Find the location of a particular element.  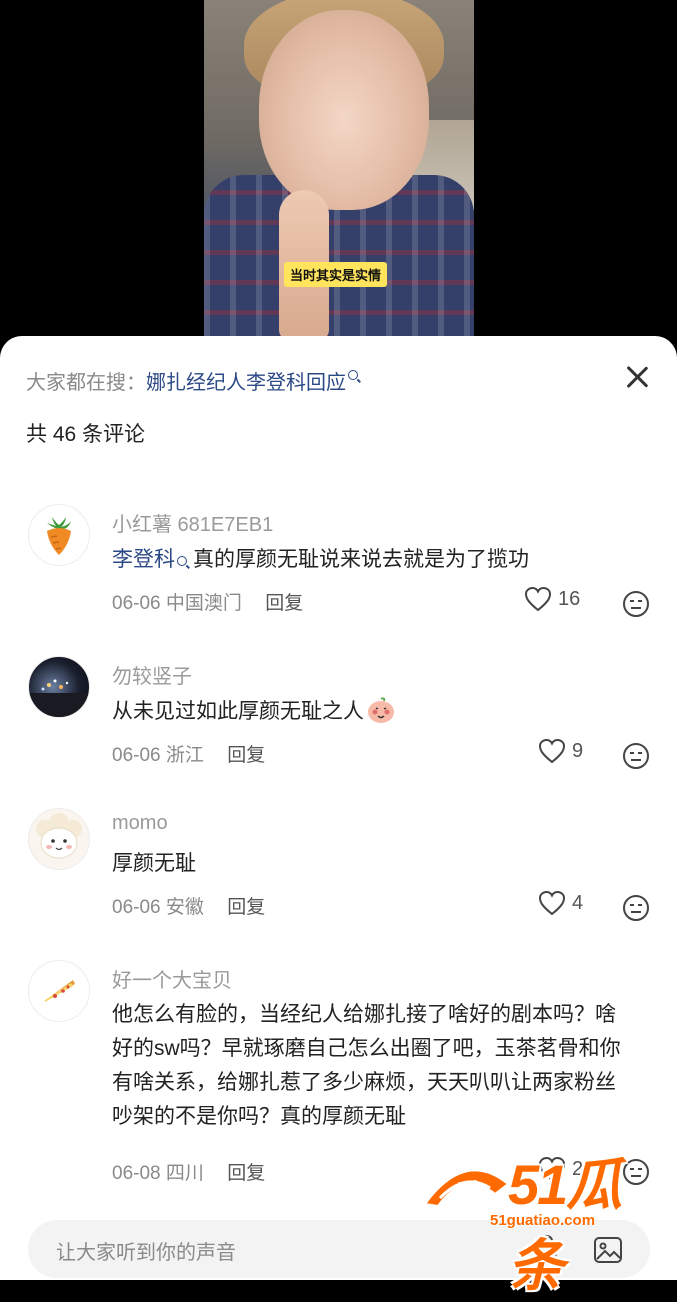

like-button: 4 is located at coordinates (560, 903).